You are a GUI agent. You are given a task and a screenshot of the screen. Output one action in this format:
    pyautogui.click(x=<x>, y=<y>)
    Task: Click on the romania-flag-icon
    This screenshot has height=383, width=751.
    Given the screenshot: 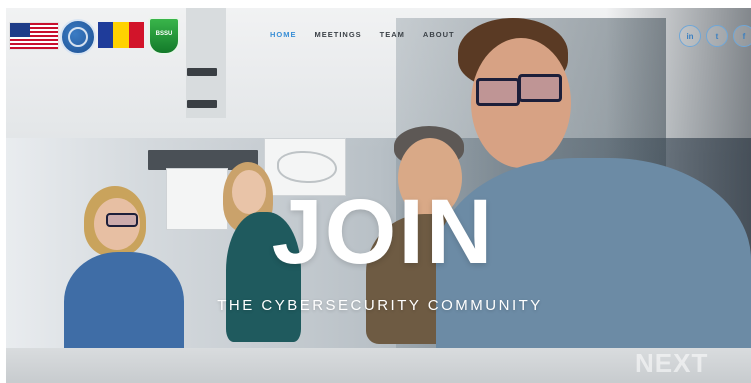 What is the action you would take?
    pyautogui.click(x=121, y=35)
    